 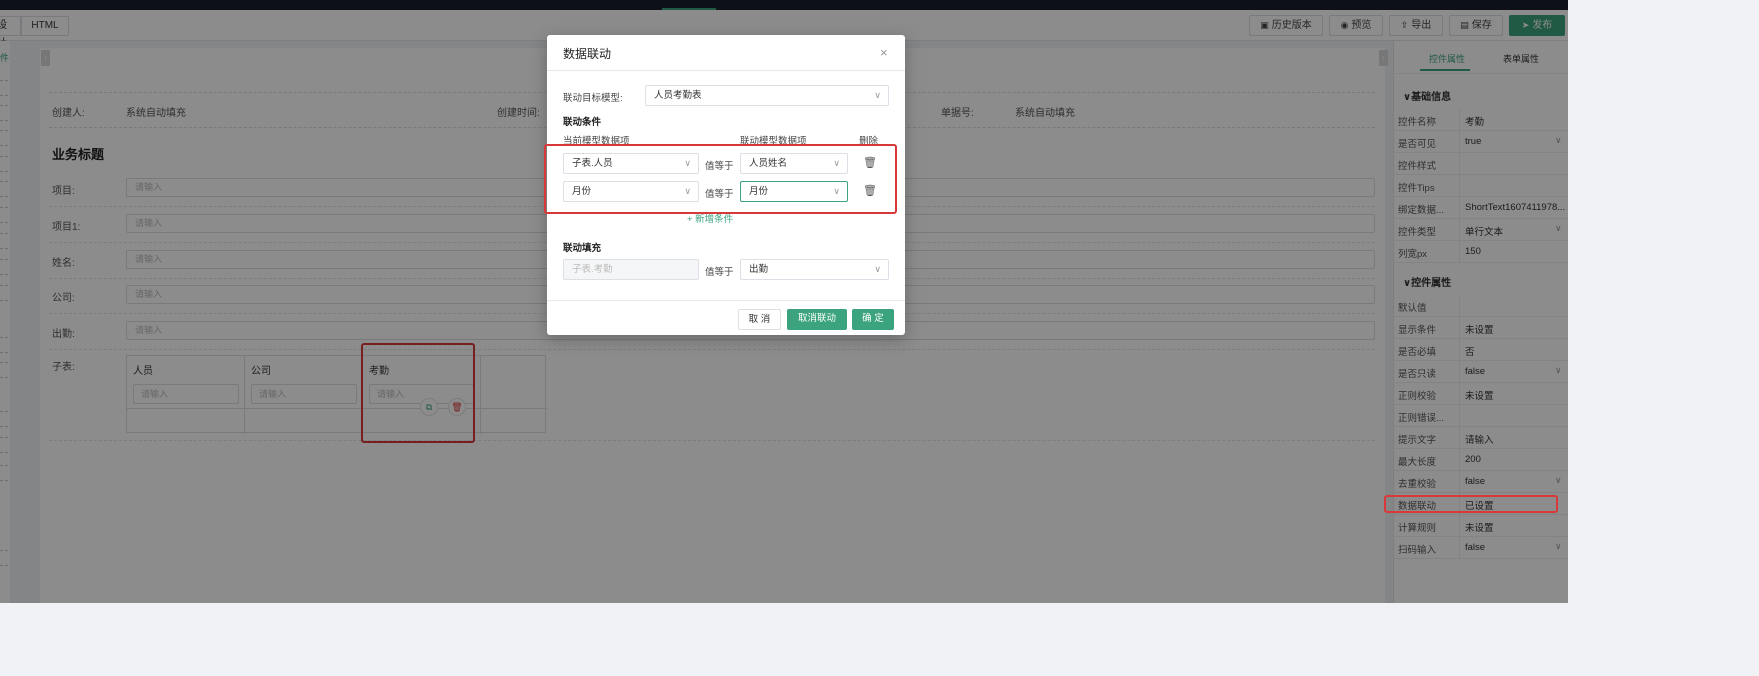 I want to click on unlink-button: 取消联动, so click(x=817, y=319).